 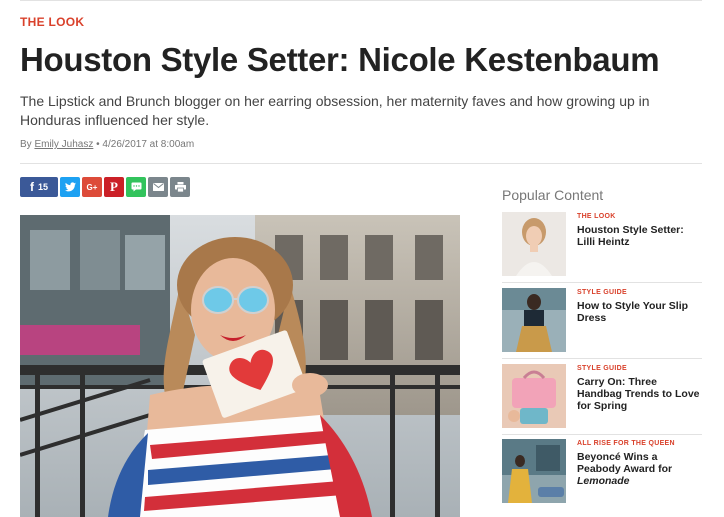 I want to click on sms-share-button, so click(x=136, y=187).